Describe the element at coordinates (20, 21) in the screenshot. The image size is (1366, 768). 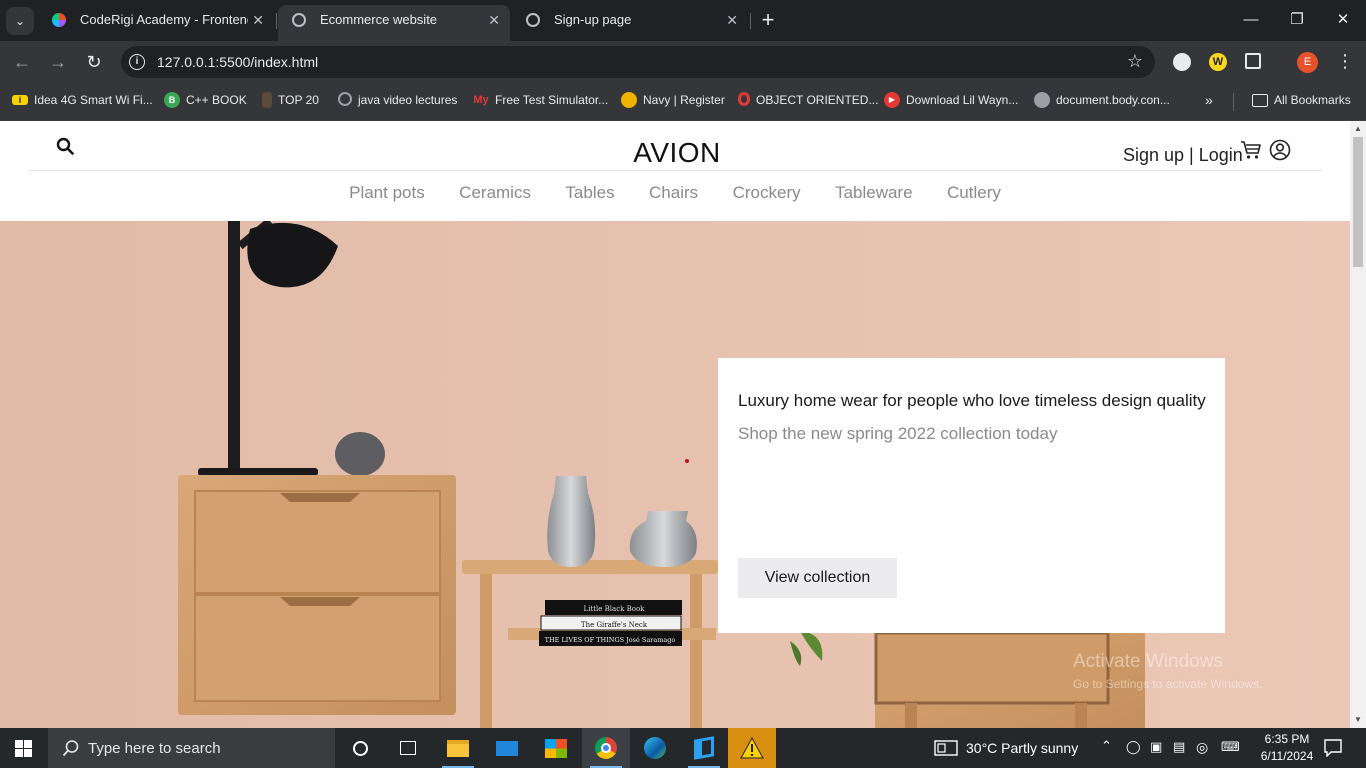
I see `tab-search-button: ⌄` at that location.